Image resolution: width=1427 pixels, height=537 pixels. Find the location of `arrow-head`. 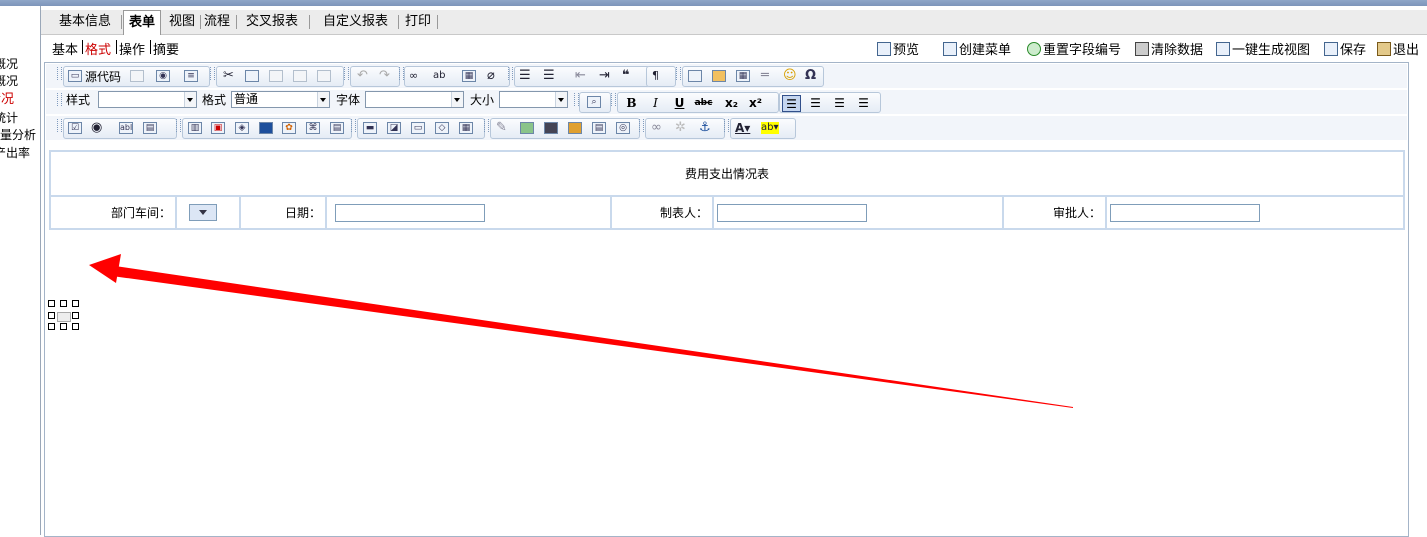

arrow-head is located at coordinates (105, 268).